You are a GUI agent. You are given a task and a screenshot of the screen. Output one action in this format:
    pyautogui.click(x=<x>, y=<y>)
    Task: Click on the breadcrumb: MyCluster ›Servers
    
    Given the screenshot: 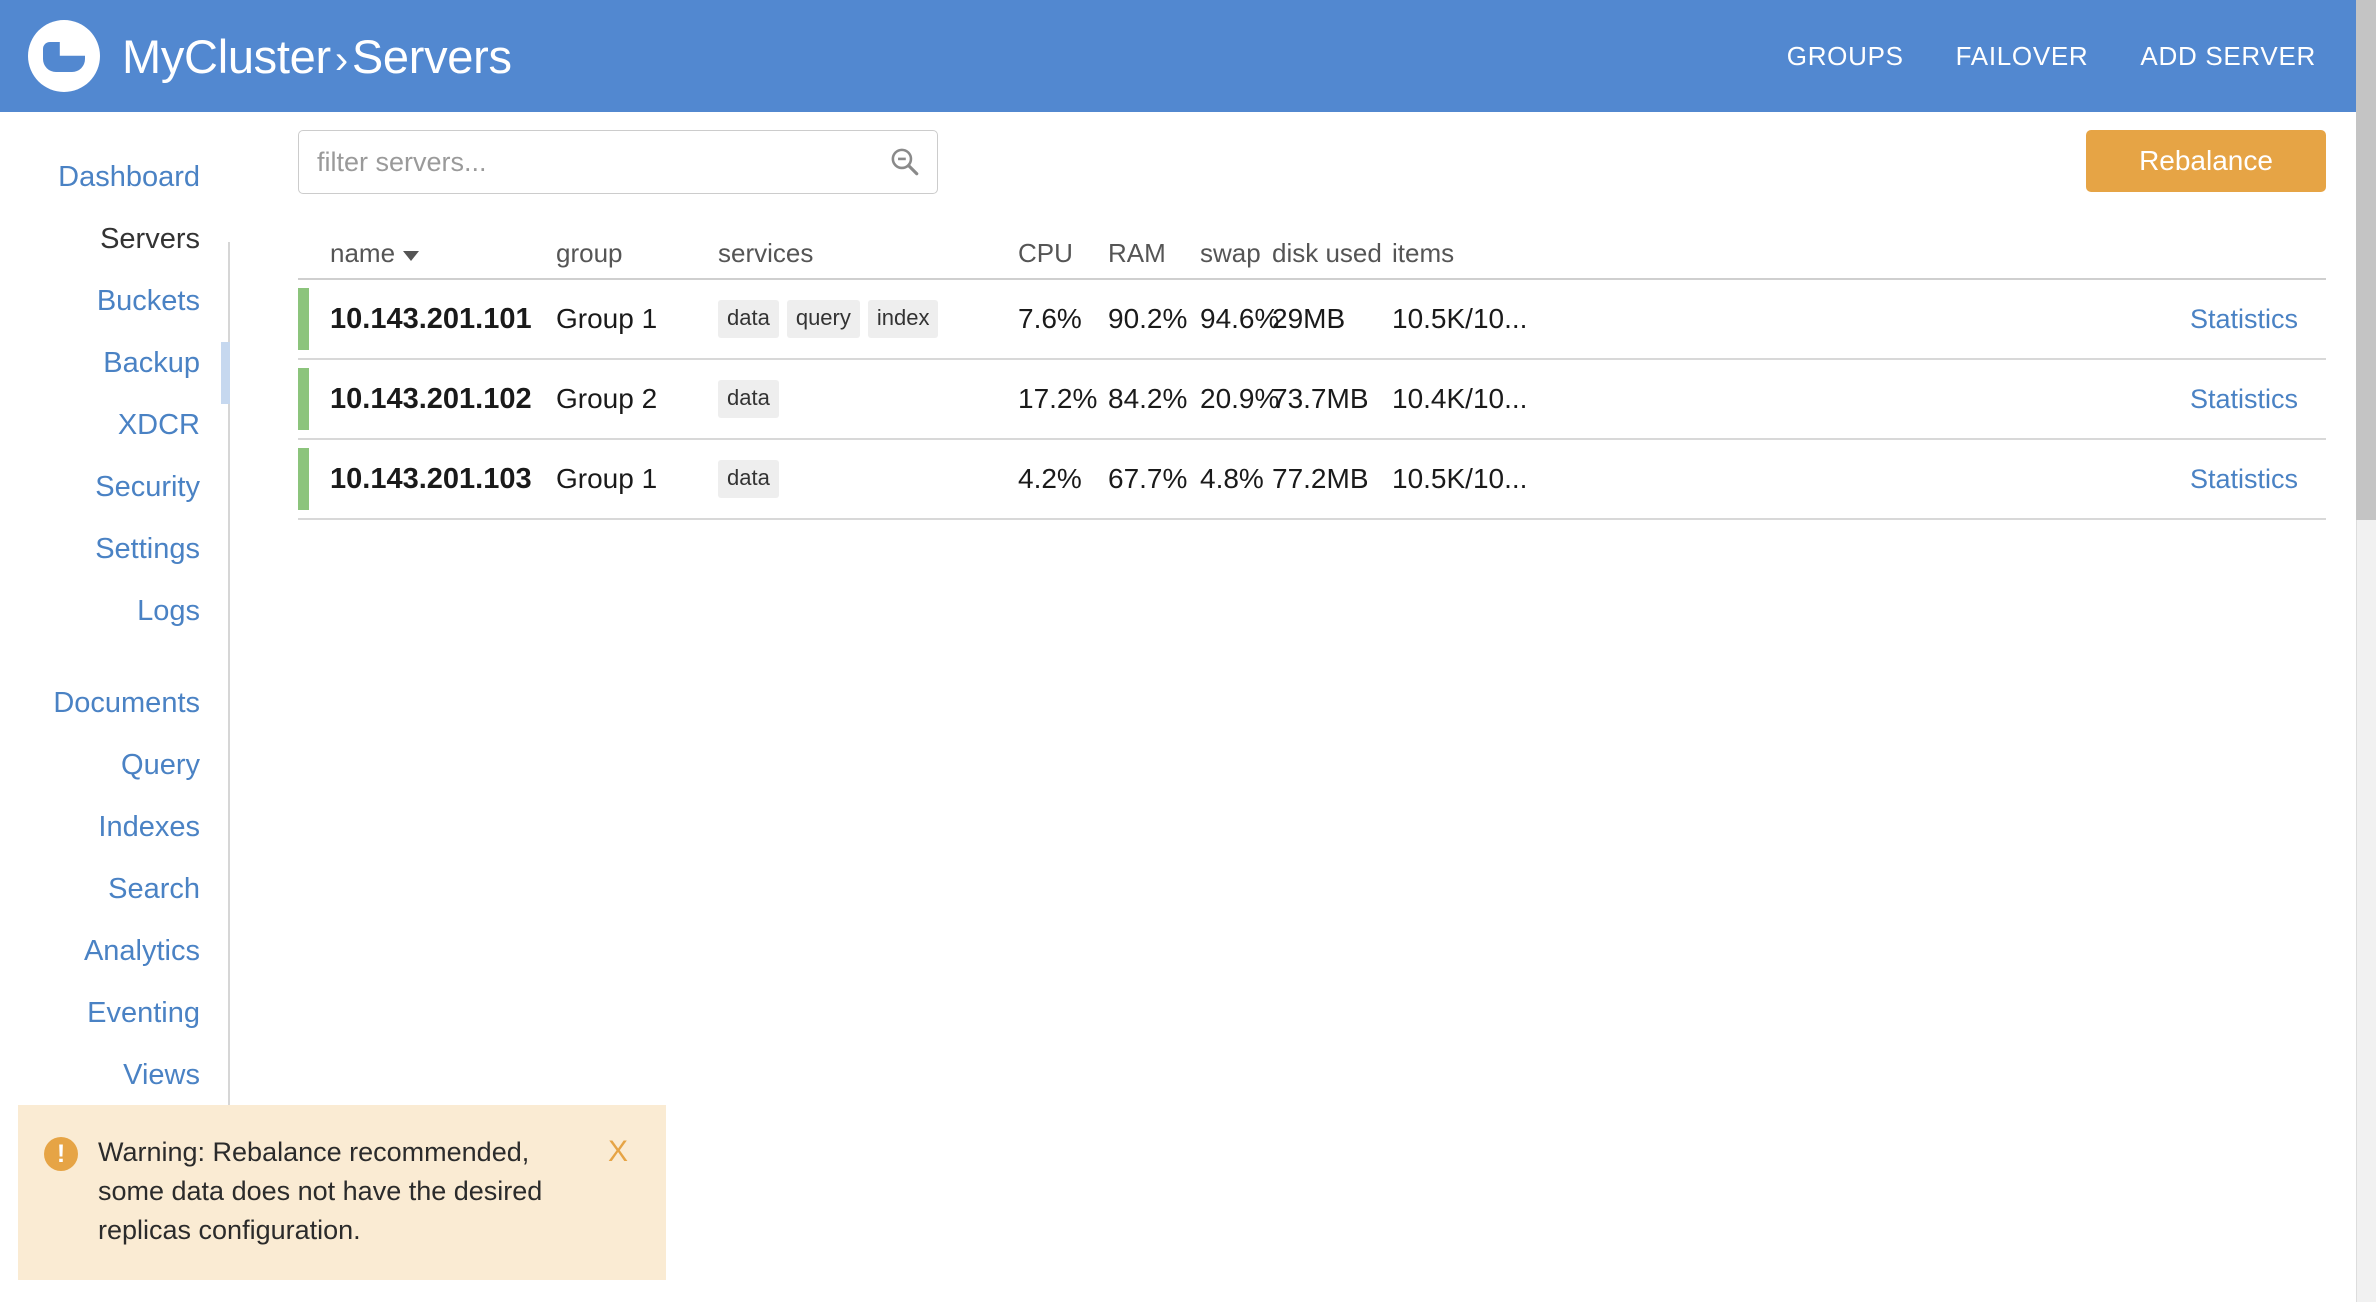 What is the action you would take?
    pyautogui.click(x=317, y=56)
    